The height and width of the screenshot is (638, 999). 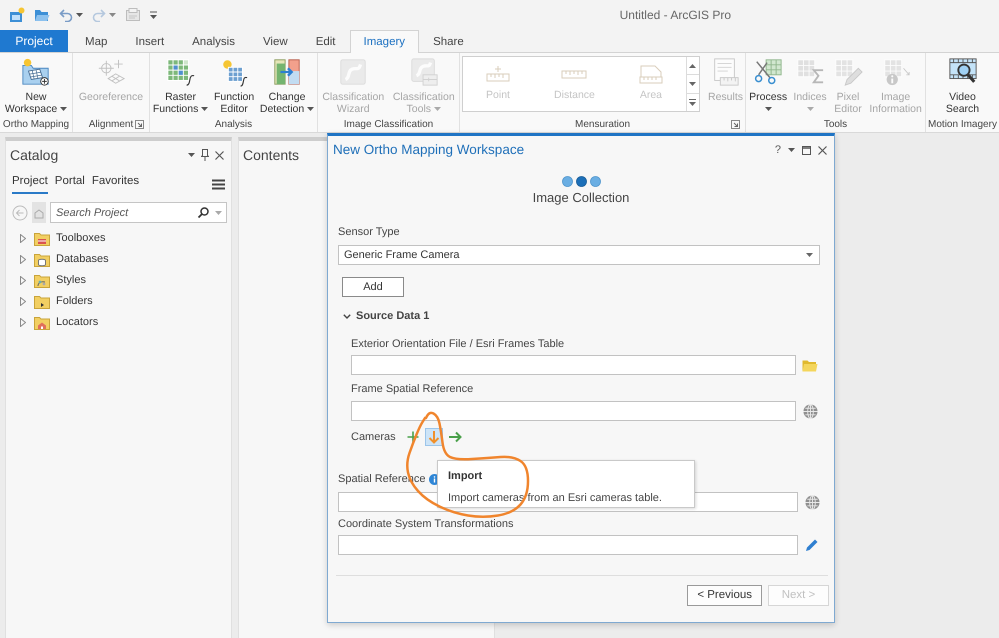 What do you see at coordinates (426, 524) in the screenshot?
I see `field-label: Coordinate System Transformations` at bounding box center [426, 524].